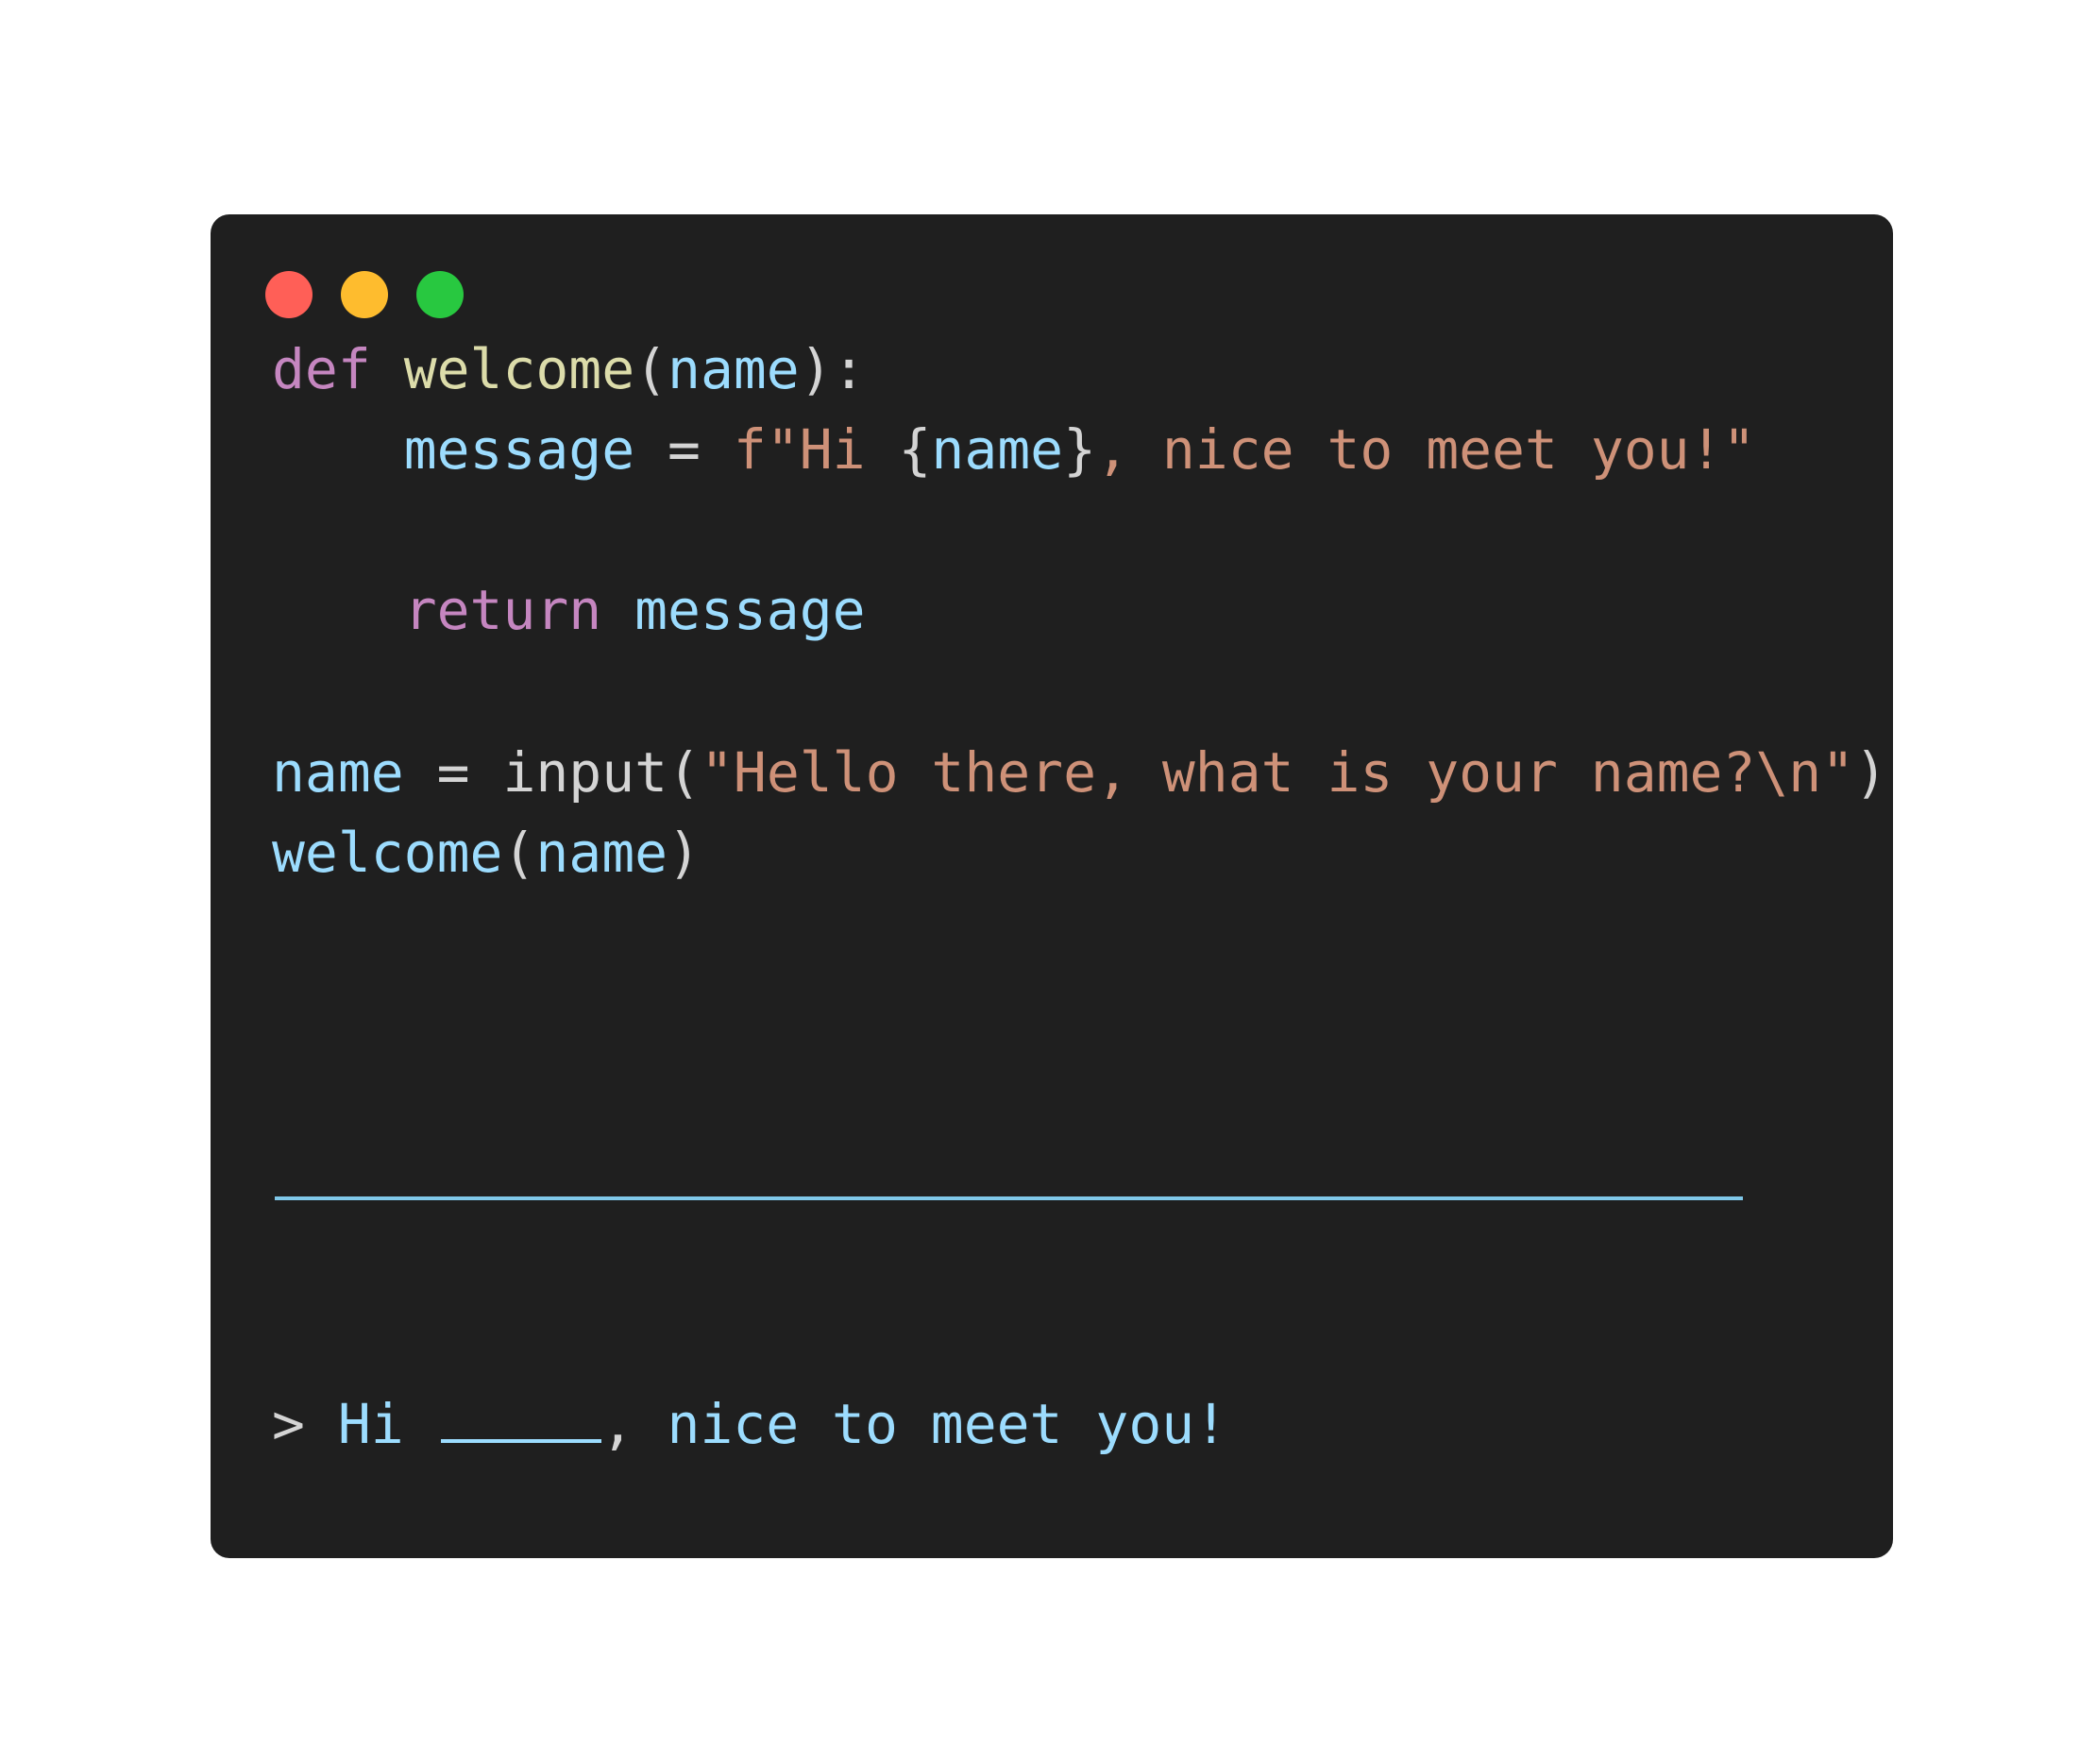 This screenshot has width=2096, height=1764. I want to click on output-text-start: Hi, so click(387, 1424).